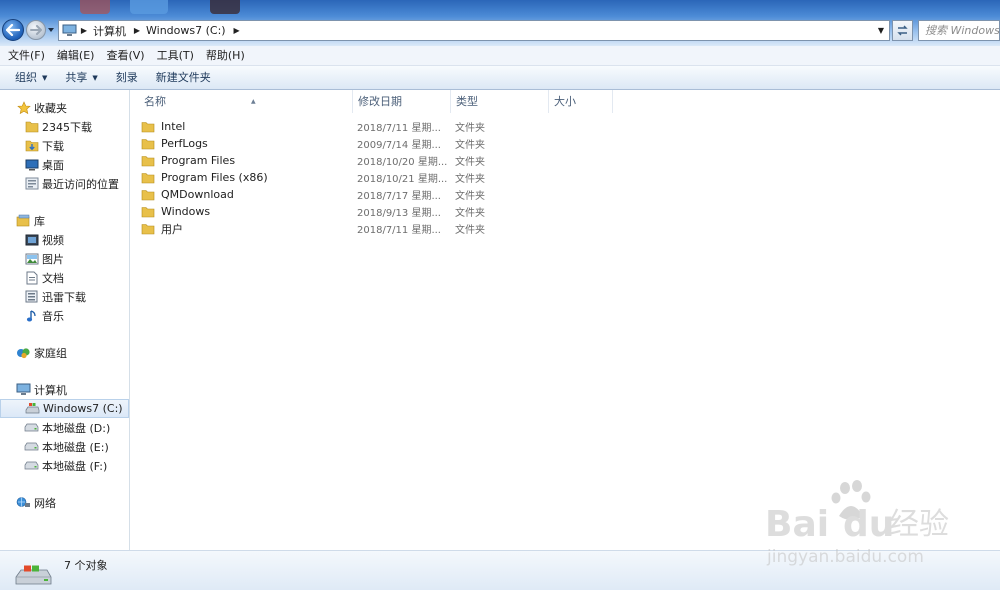 The image size is (1000, 590). Describe the element at coordinates (581, 101) in the screenshot. I see `column-header-size: 大小` at that location.